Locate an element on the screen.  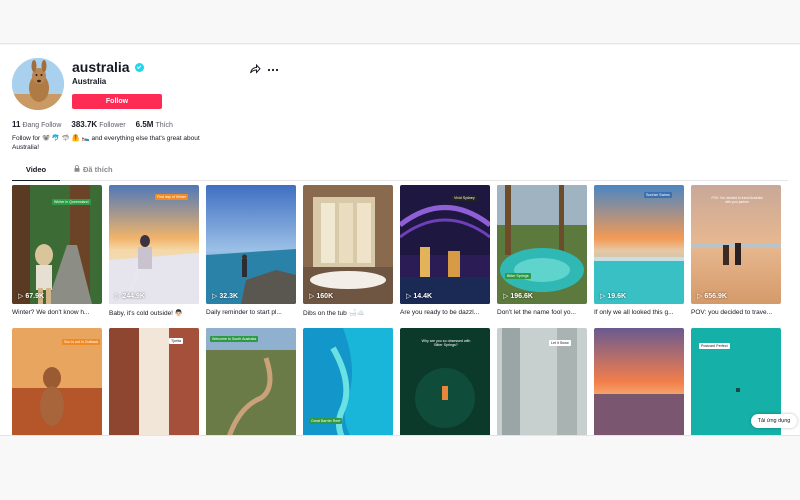
stat-following: 11 Đang Follow is located at coordinates (36, 124).